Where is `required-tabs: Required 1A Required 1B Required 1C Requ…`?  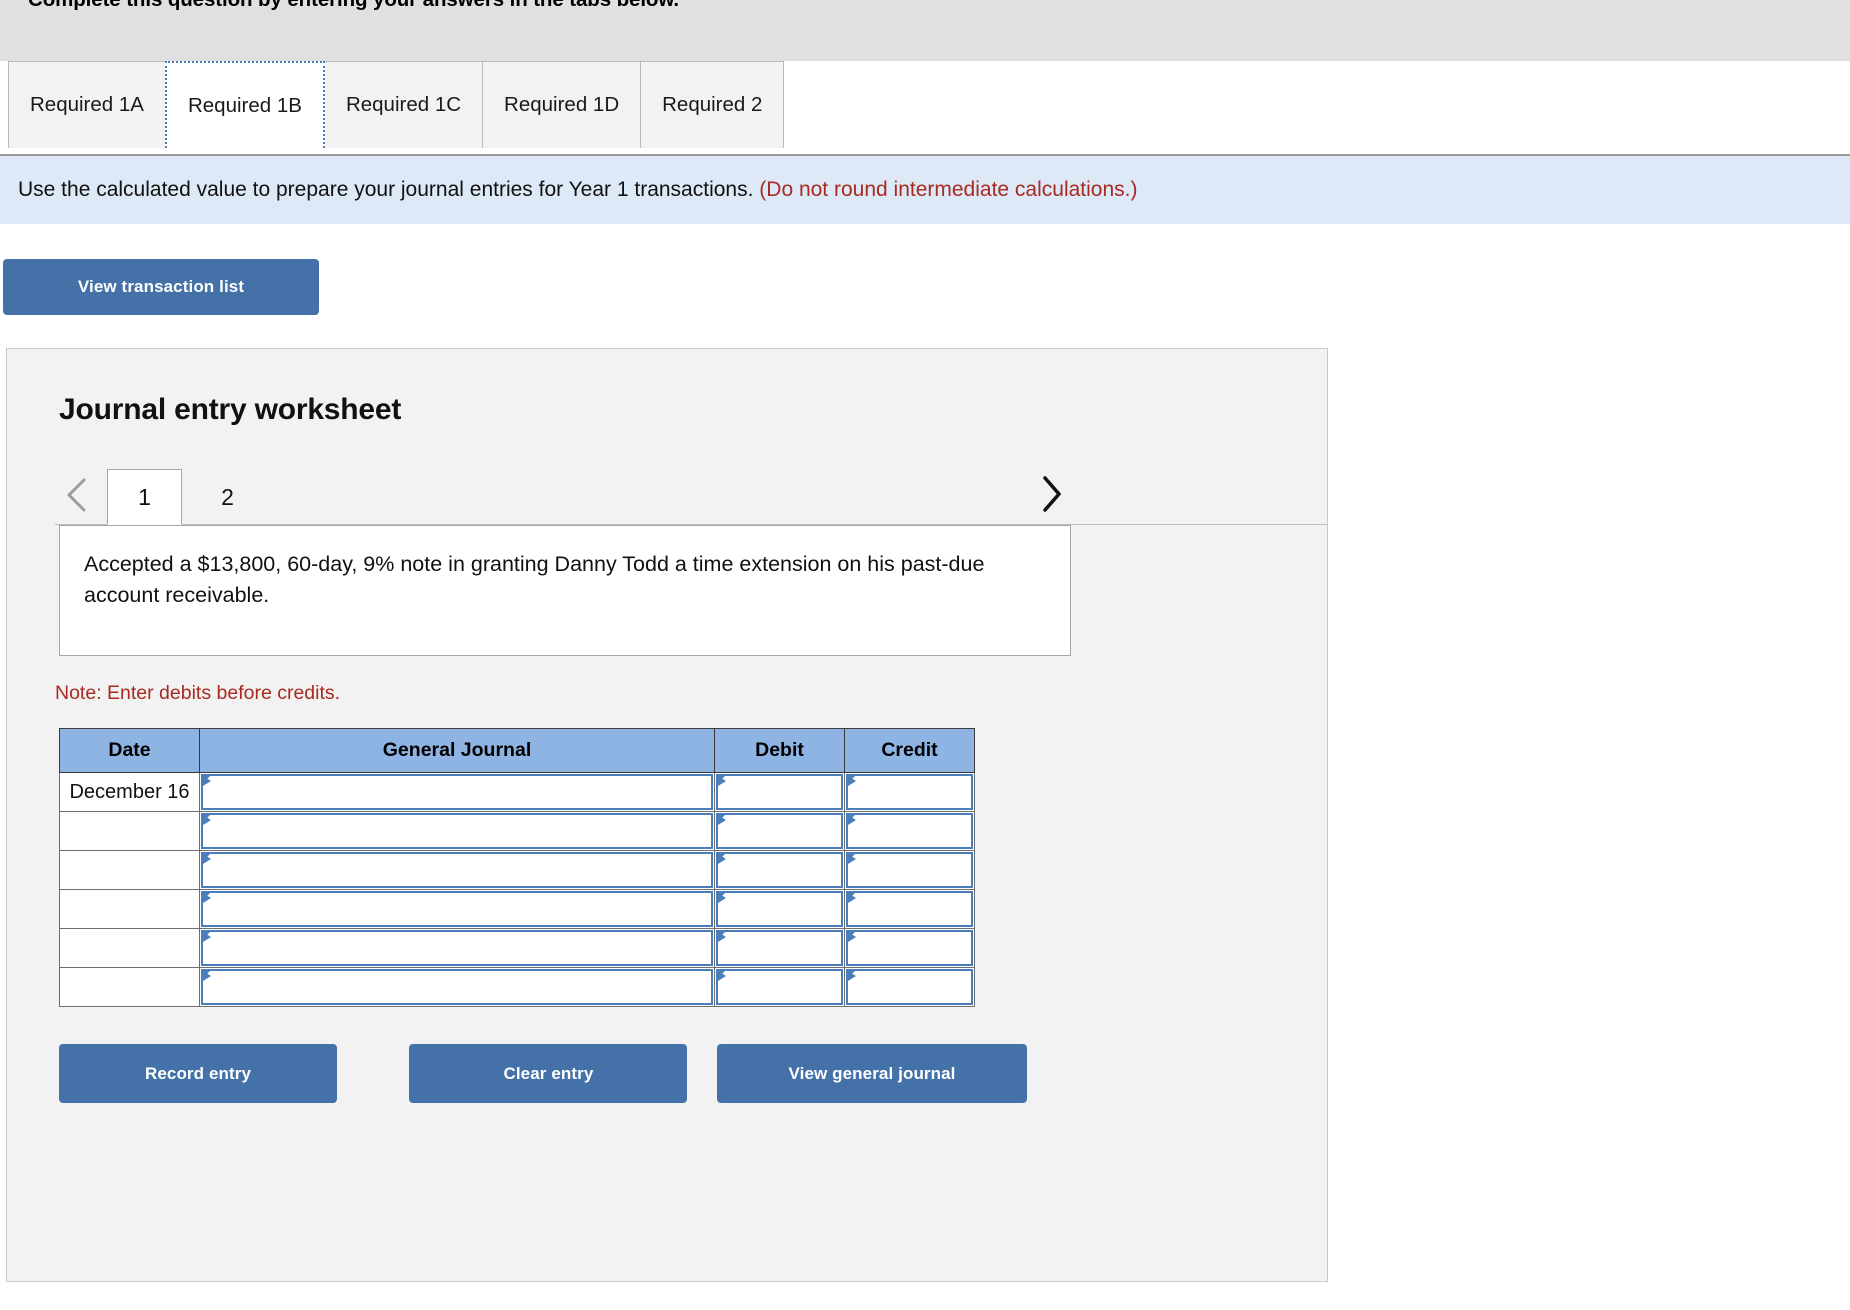 required-tabs: Required 1A Required 1B Required 1C Requ… is located at coordinates (925, 108).